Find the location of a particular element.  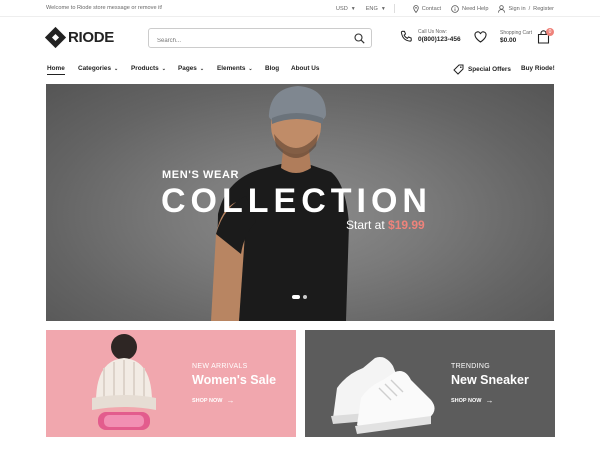

help-link: Need Help is located at coordinates (470, 8).